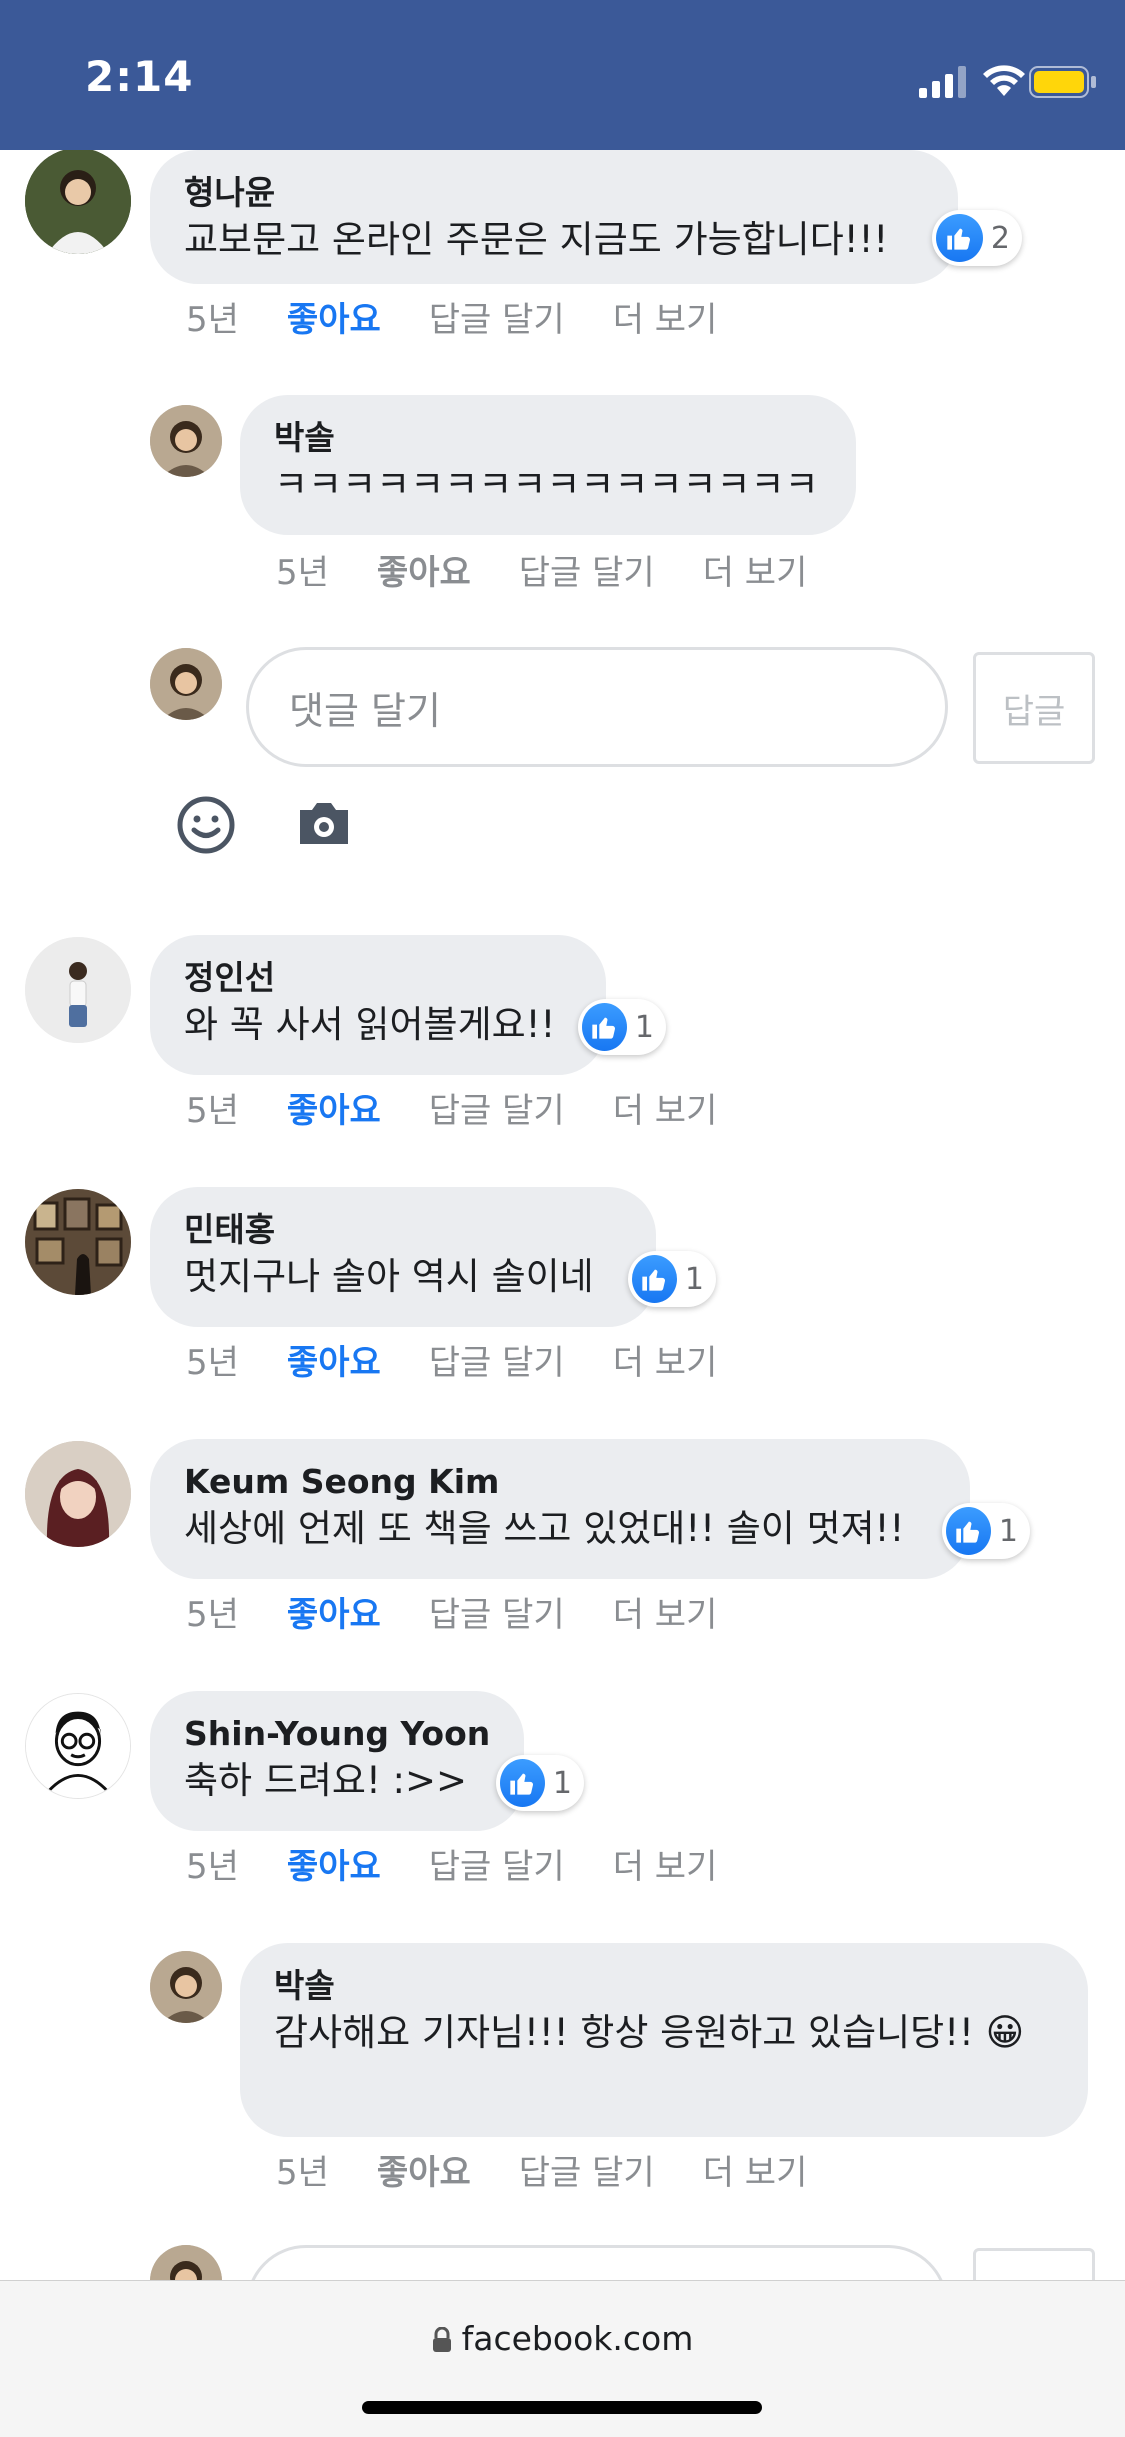 Image resolution: width=1125 pixels, height=2437 pixels. Describe the element at coordinates (546, 484) in the screenshot. I see `comment-text: ㅋㅋㅋㅋㅋㅋㅋㅋㅋㅋㅋㅋㅋㅋㅋㅋ` at that location.